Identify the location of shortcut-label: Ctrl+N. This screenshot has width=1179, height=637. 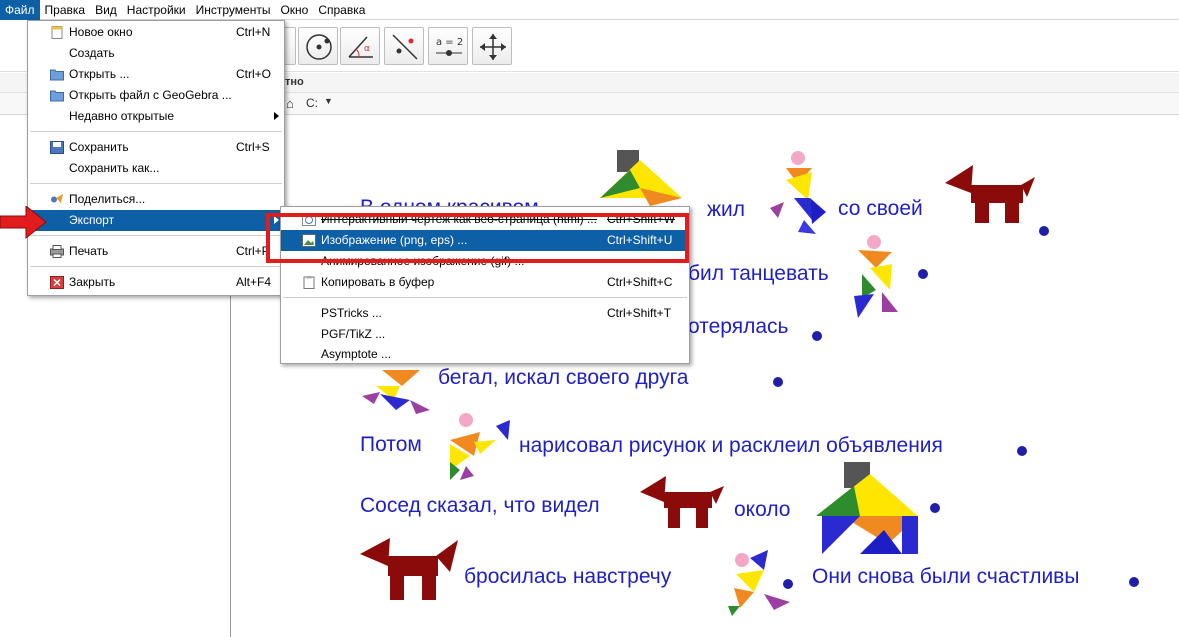
(253, 32).